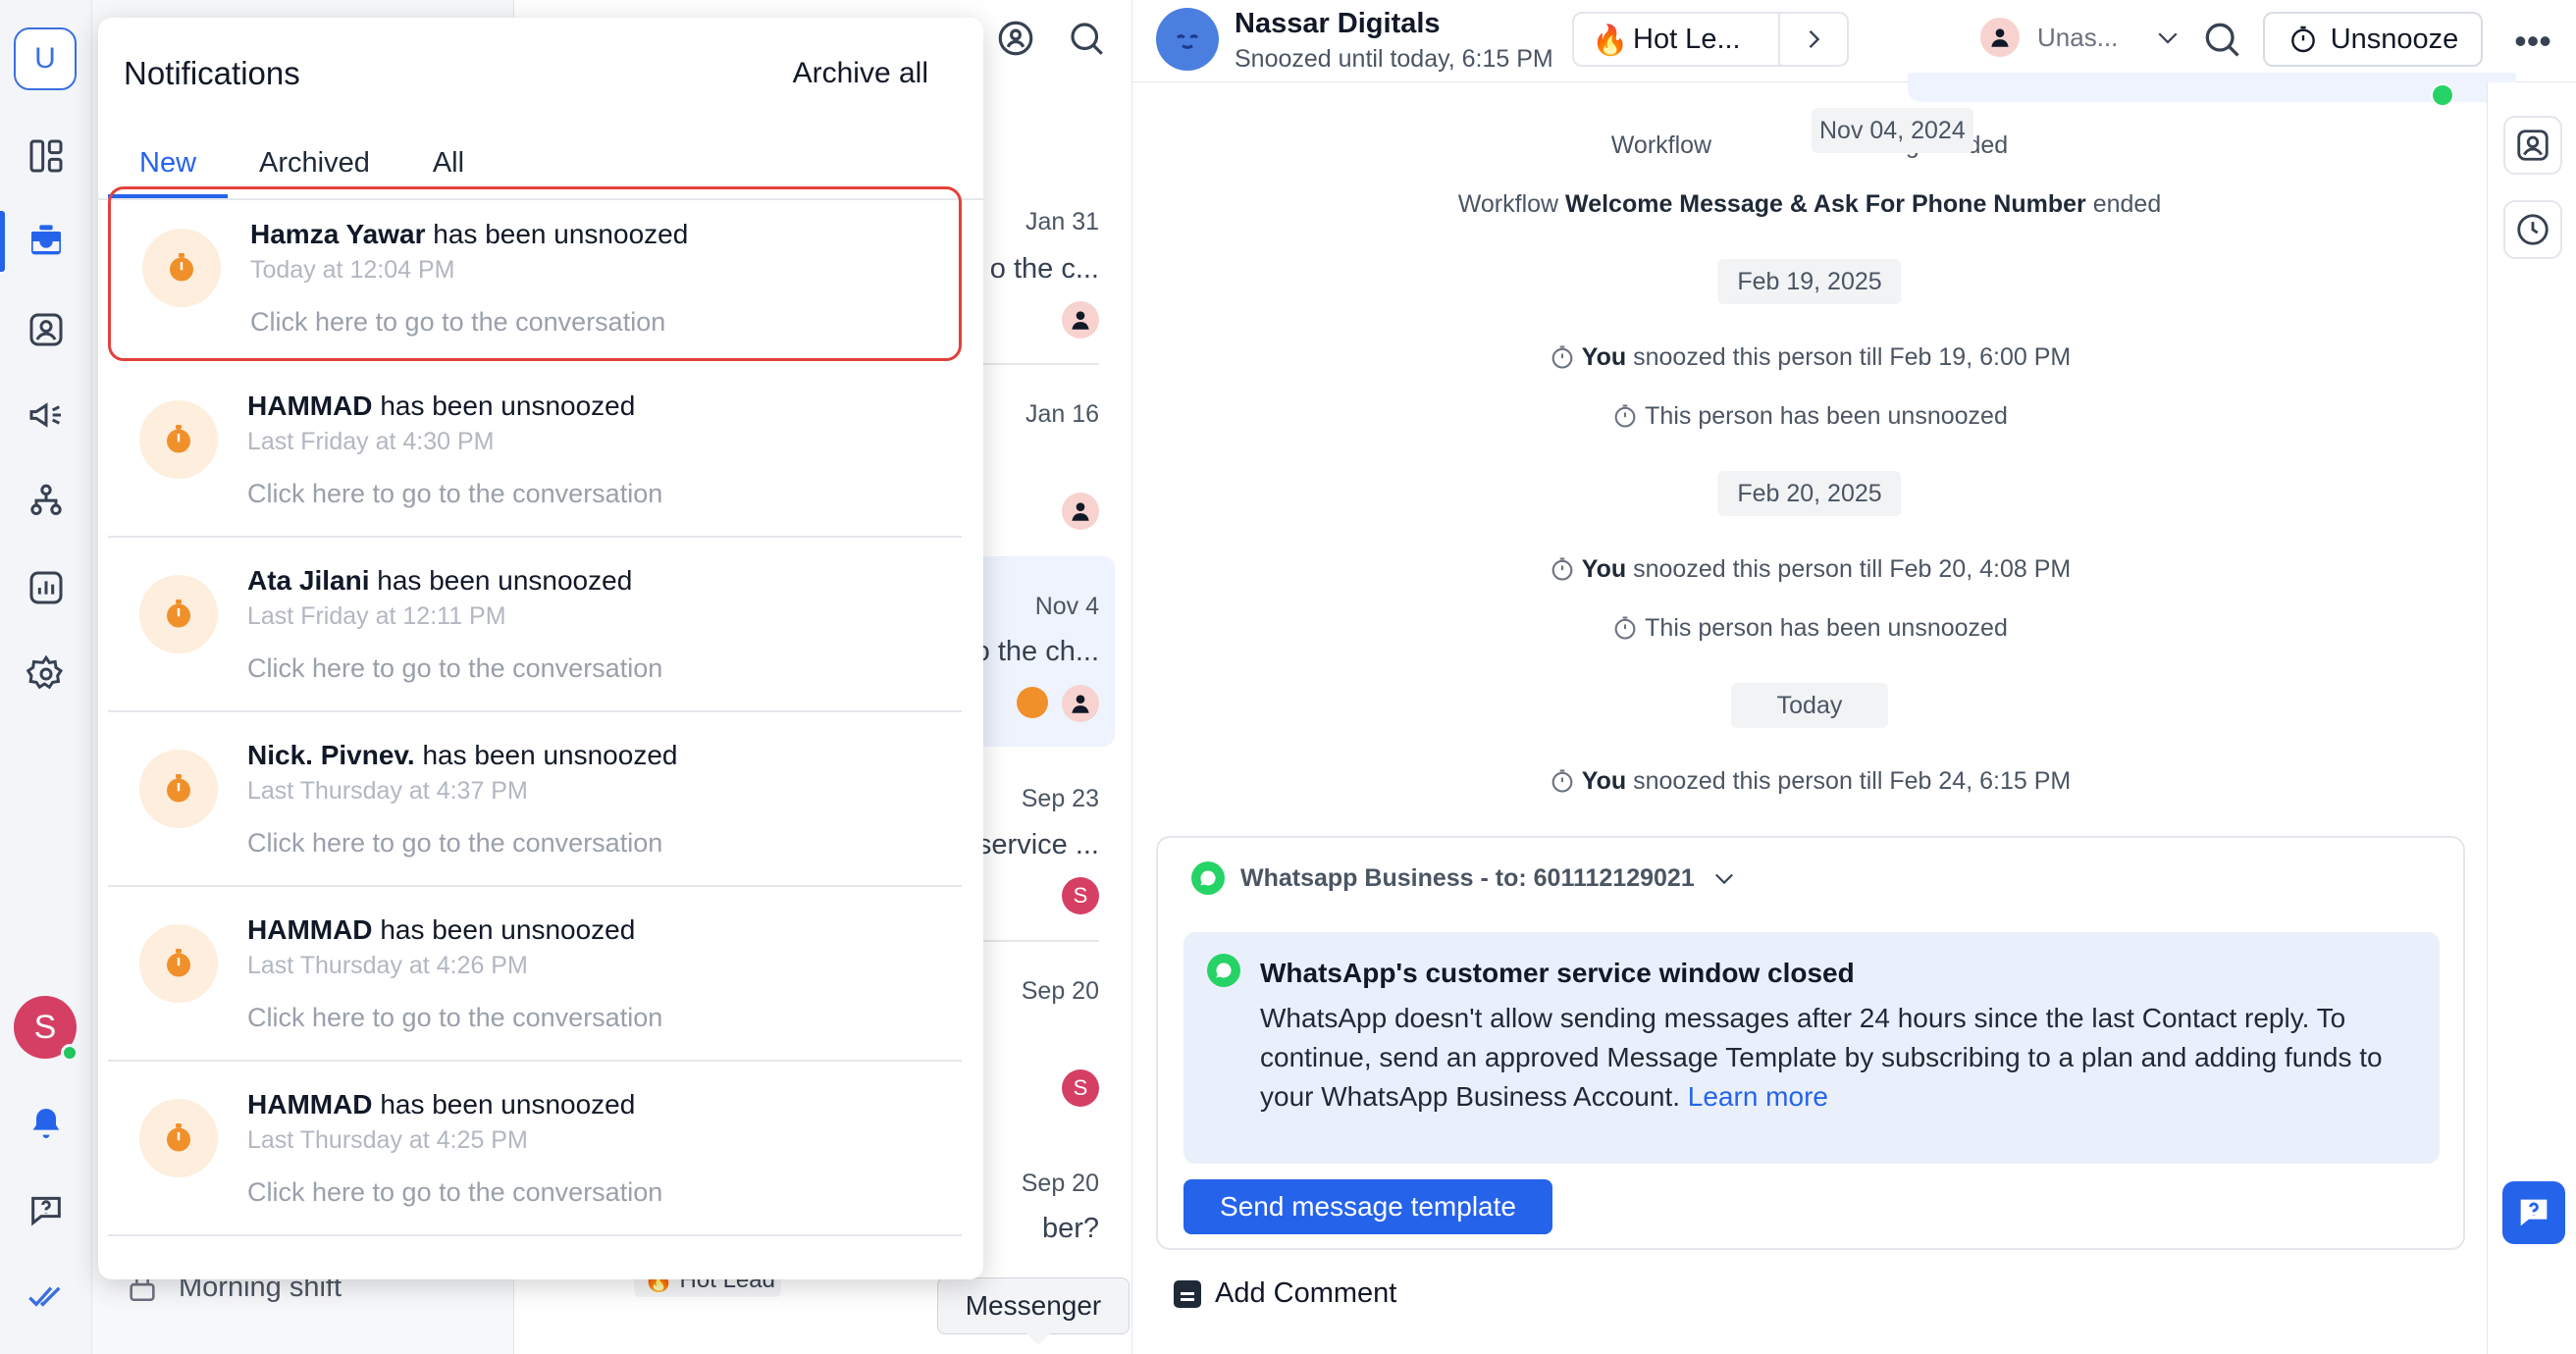 This screenshot has width=2576, height=1354. What do you see at coordinates (1062, 414) in the screenshot?
I see `conv-date: Jan 16` at bounding box center [1062, 414].